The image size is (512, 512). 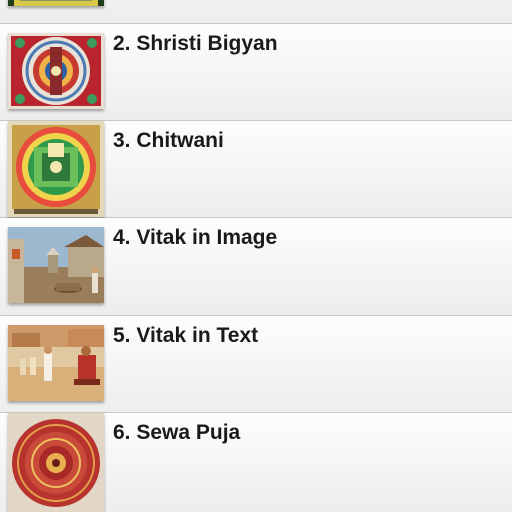 What do you see at coordinates (186, 335) in the screenshot?
I see `item-title: 5. Vitak in Text` at bounding box center [186, 335].